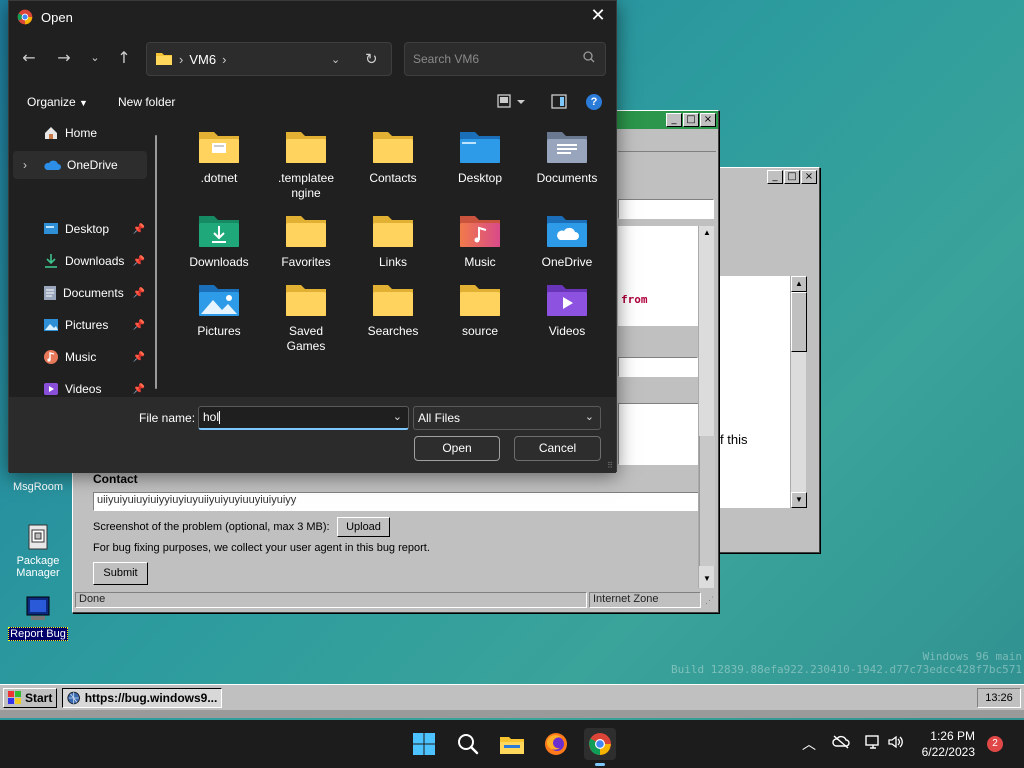  I want to click on windows-start-icon, so click(424, 744).